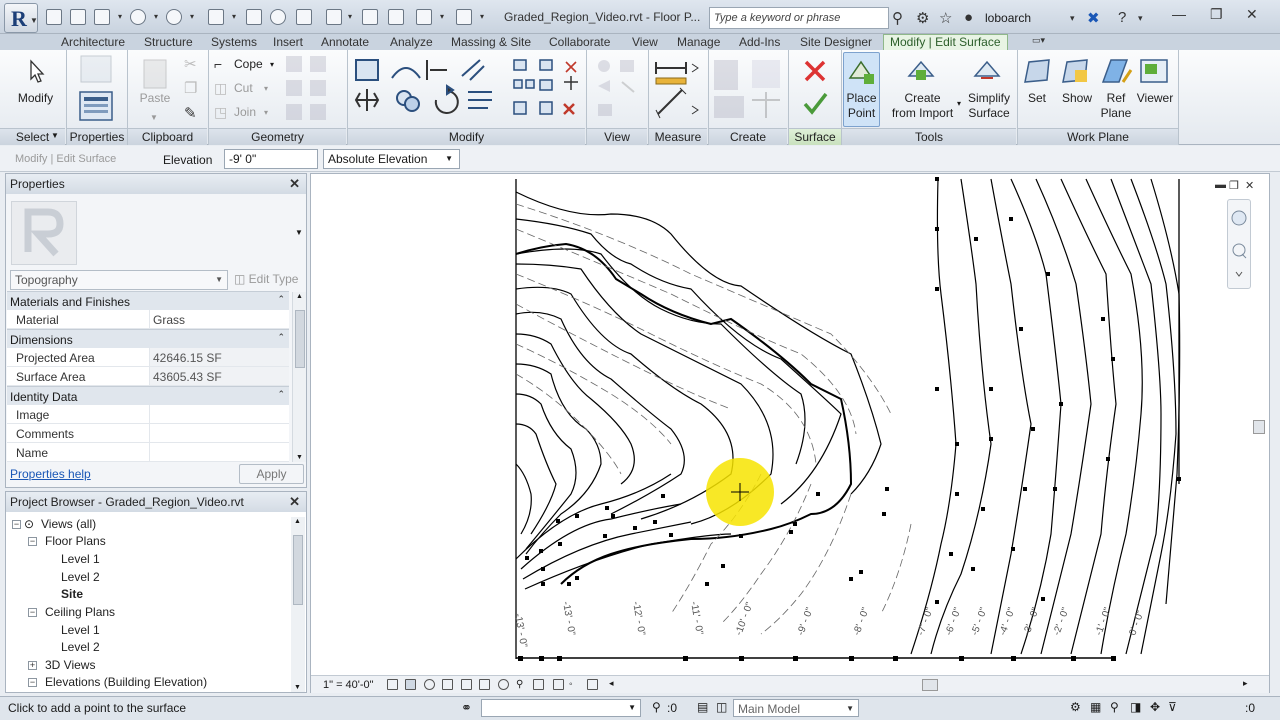 This screenshot has height=720, width=1280. I want to click on 3d-view-icon, so click(334, 17).